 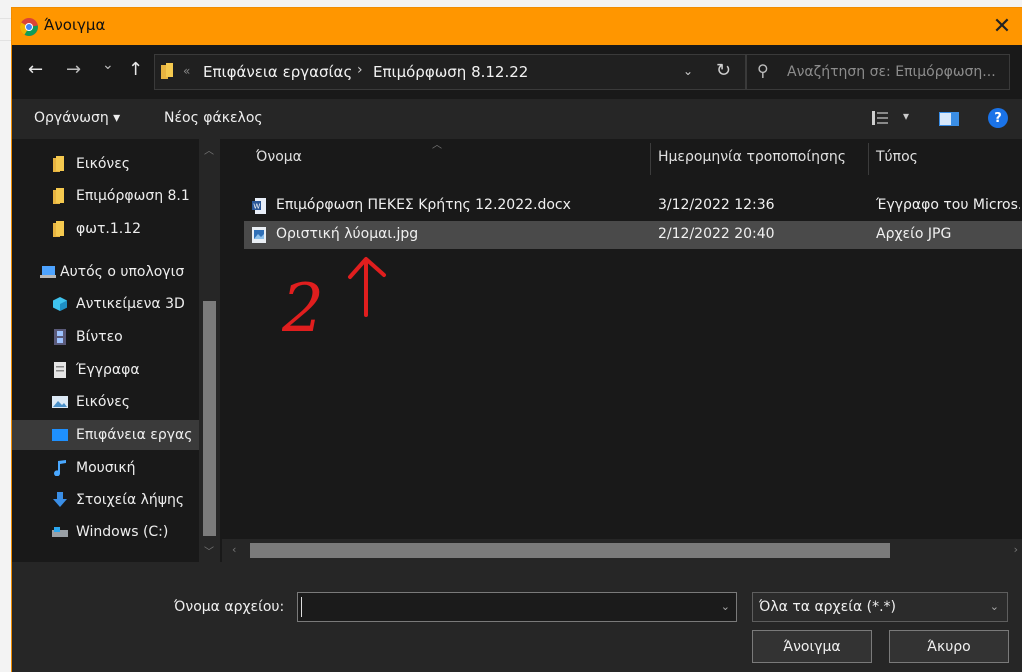 I want to click on chevron-right-icon: ›, so click(x=360, y=70).